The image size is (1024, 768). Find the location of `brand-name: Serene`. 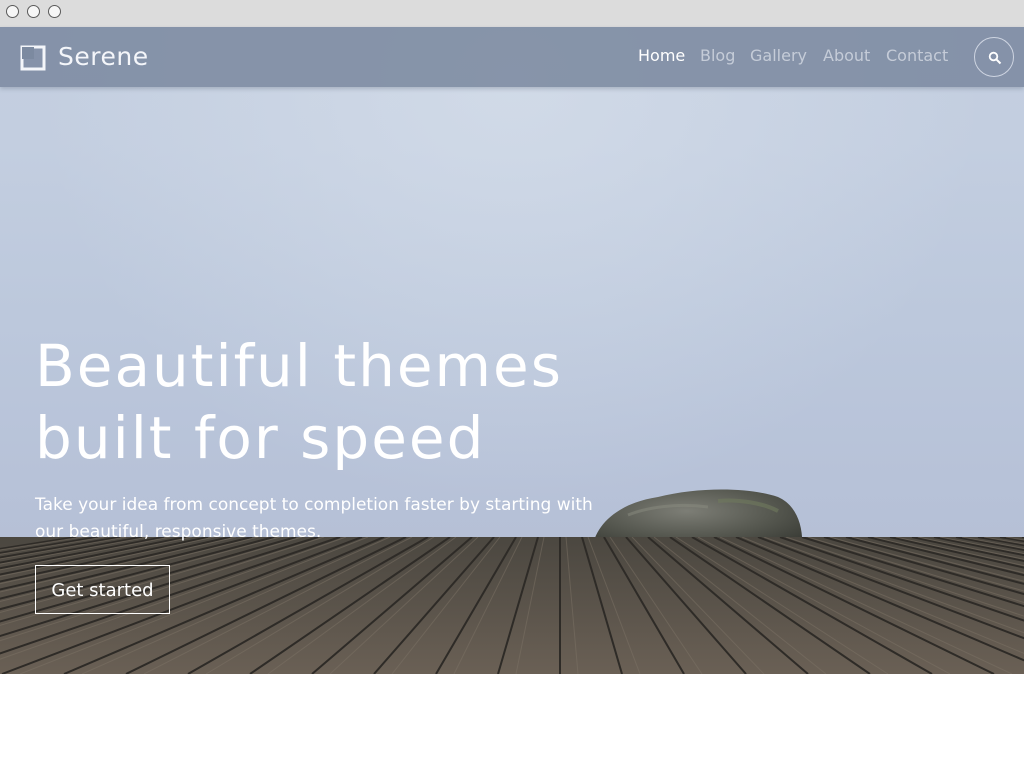

brand-name: Serene is located at coordinates (103, 57).